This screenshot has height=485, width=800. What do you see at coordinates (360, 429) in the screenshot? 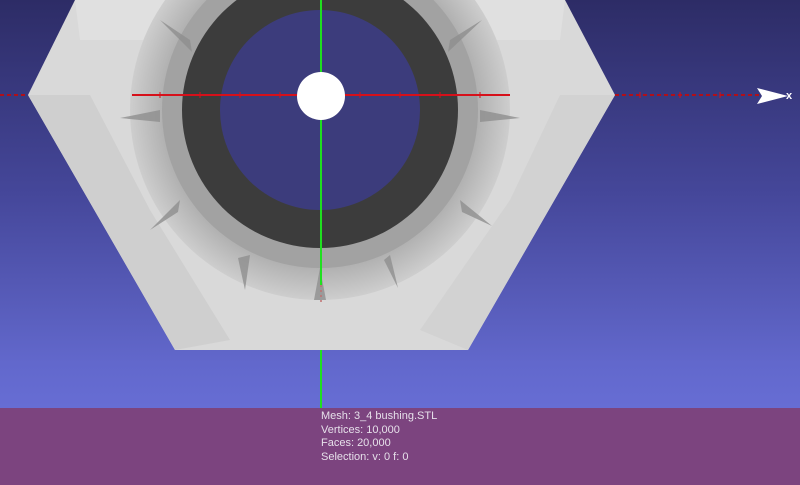
I see `mesh-vertices: Vertices: 10,000` at bounding box center [360, 429].